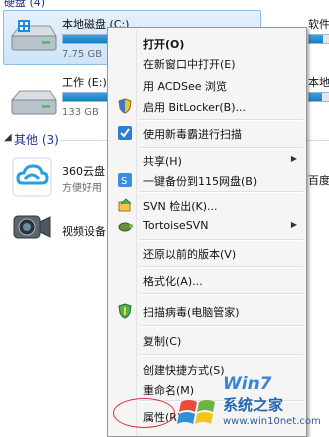 This screenshot has width=329, height=437. I want to click on camera-device-icon, so click(32, 228).